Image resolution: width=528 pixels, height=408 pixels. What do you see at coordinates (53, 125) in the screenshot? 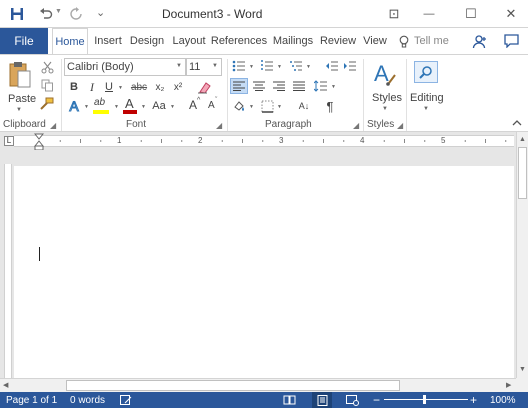
I see `clipboard-launcher-icon: ◢` at bounding box center [53, 125].